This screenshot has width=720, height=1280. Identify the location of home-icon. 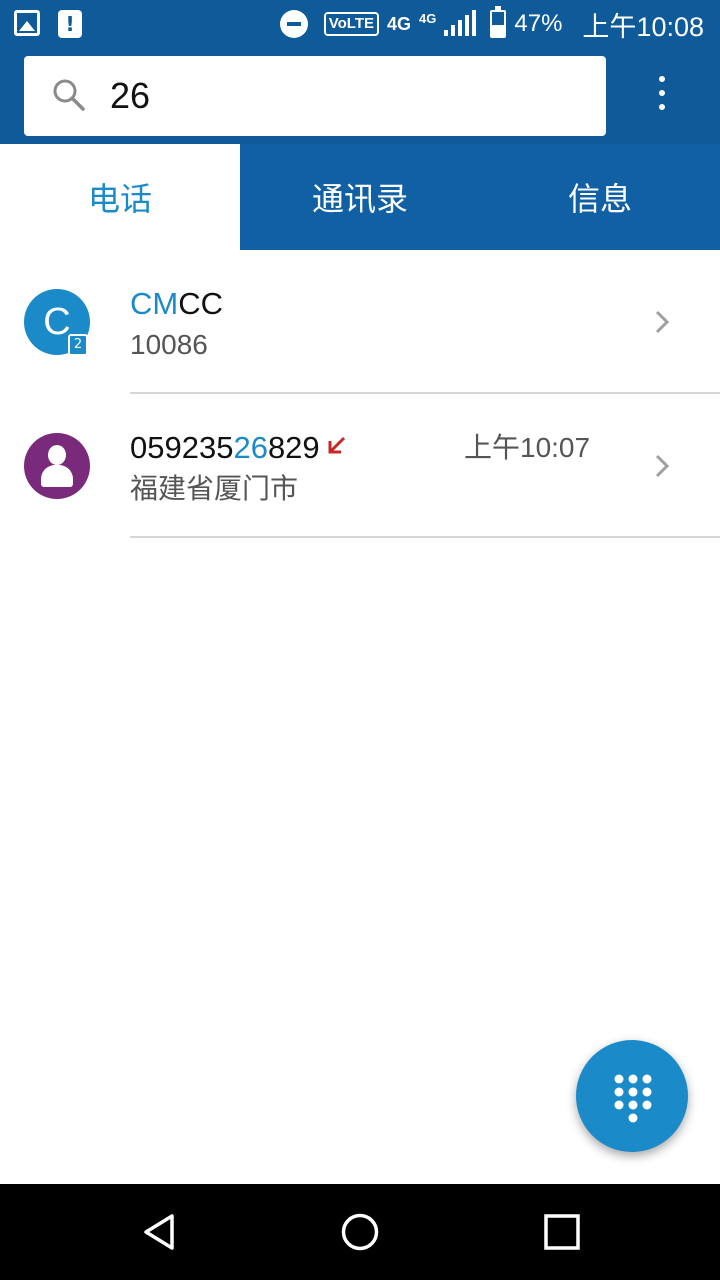
(360, 1232).